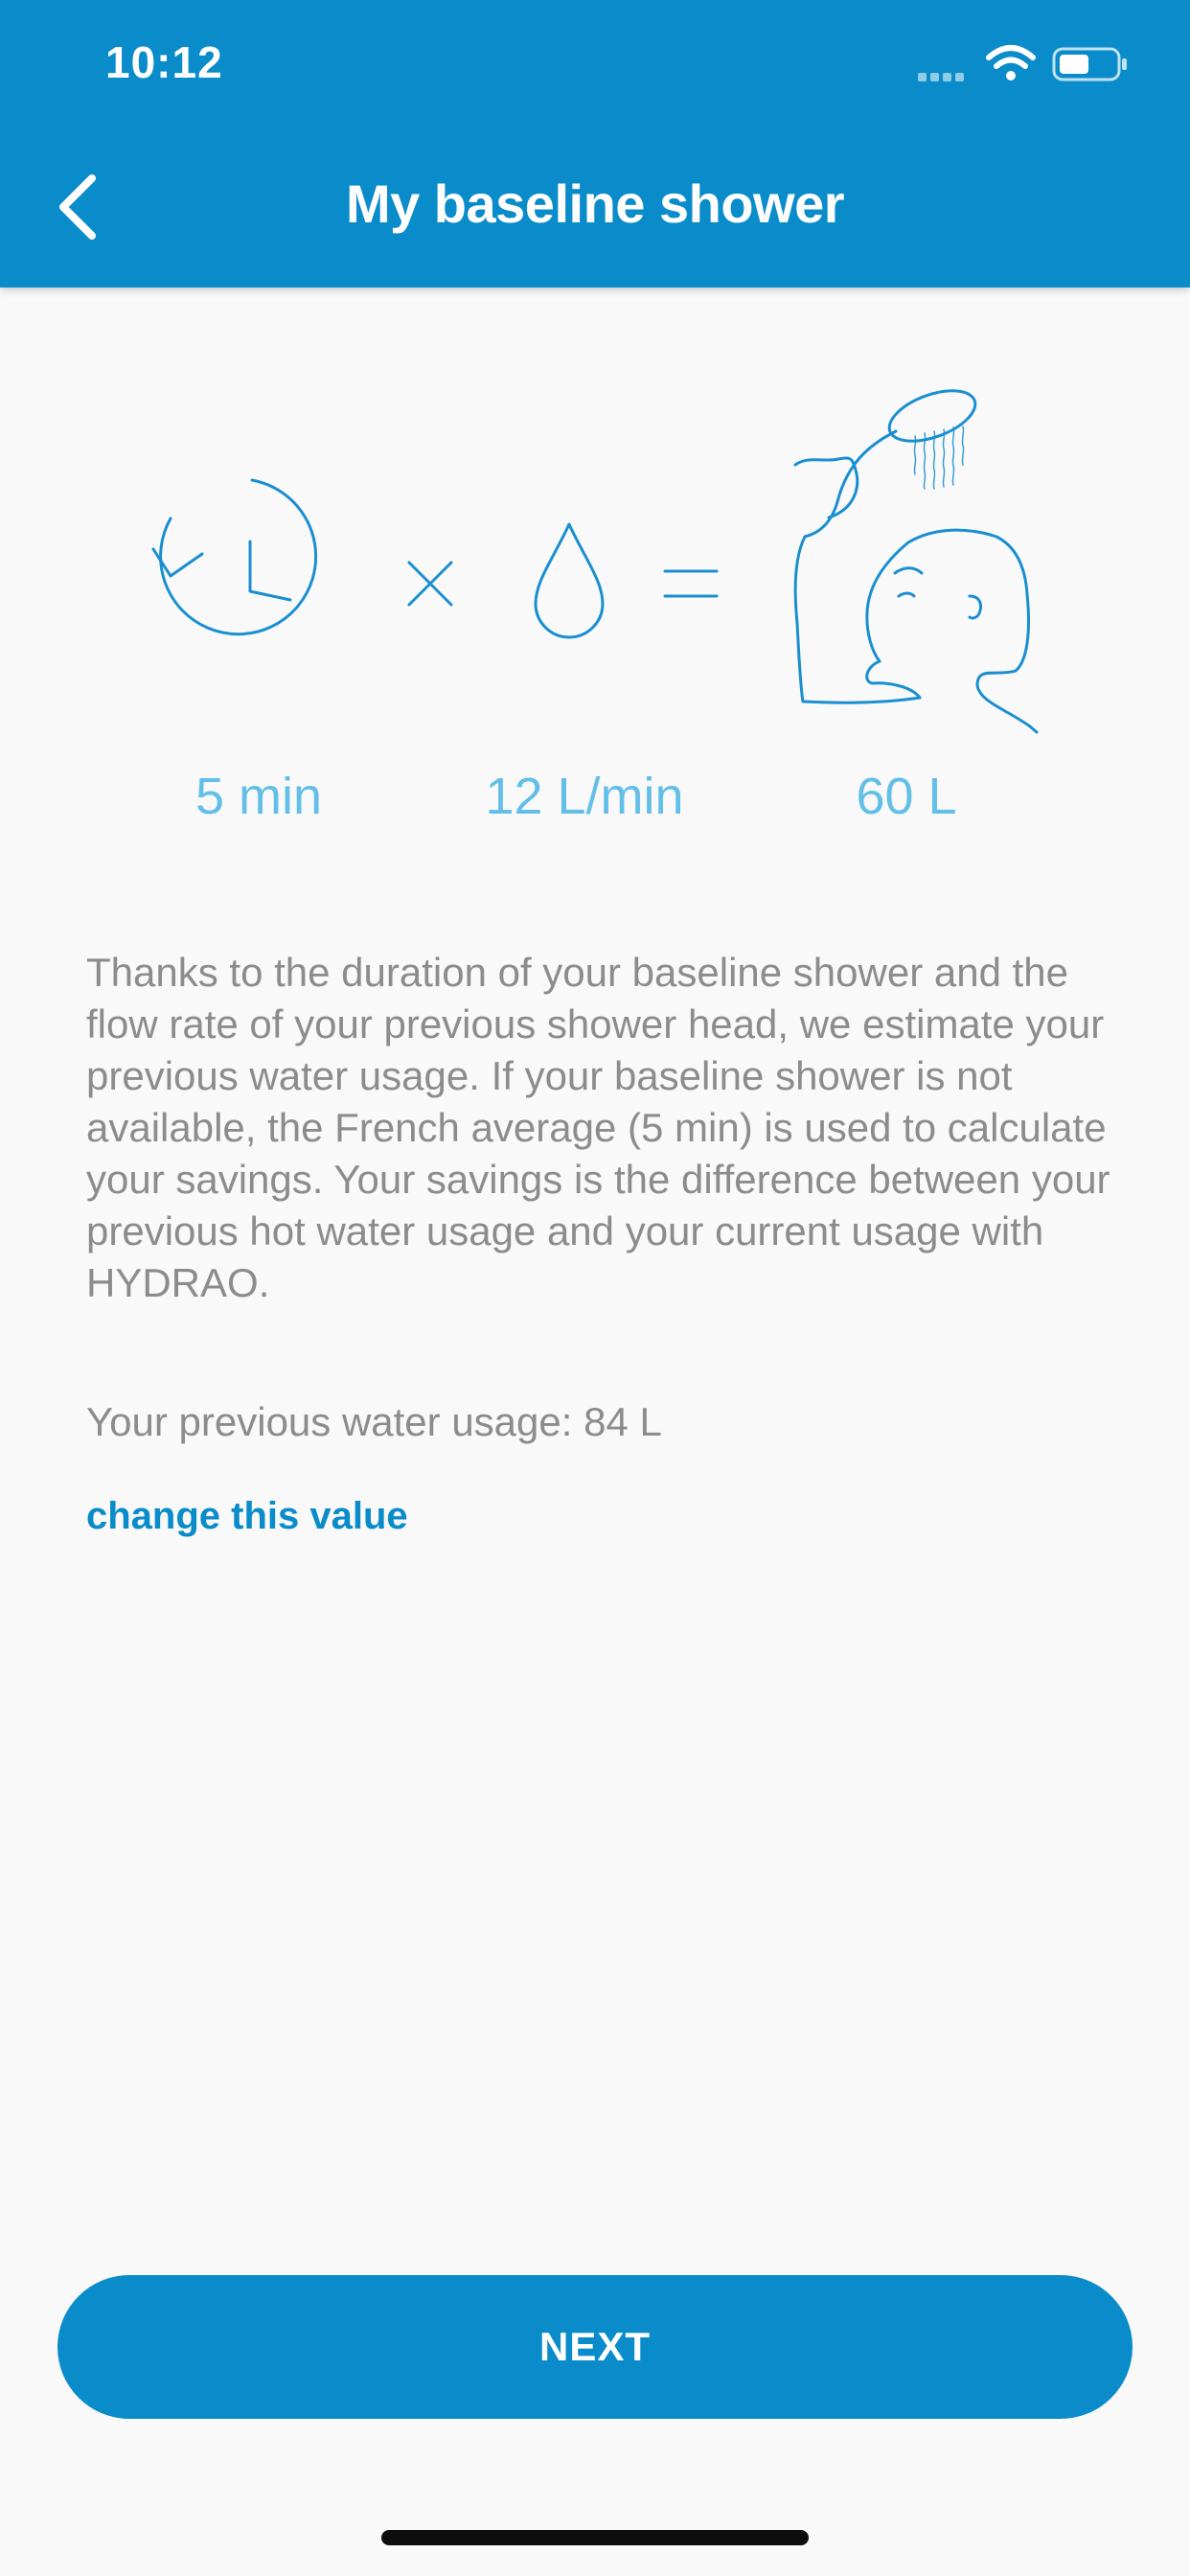  I want to click on next-button: NEXT, so click(595, 2347).